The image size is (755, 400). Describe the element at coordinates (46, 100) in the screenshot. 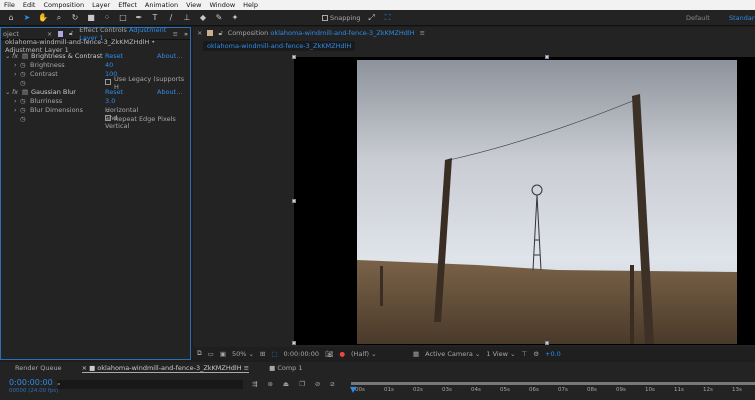

I see `property-label: Blurriness` at that location.